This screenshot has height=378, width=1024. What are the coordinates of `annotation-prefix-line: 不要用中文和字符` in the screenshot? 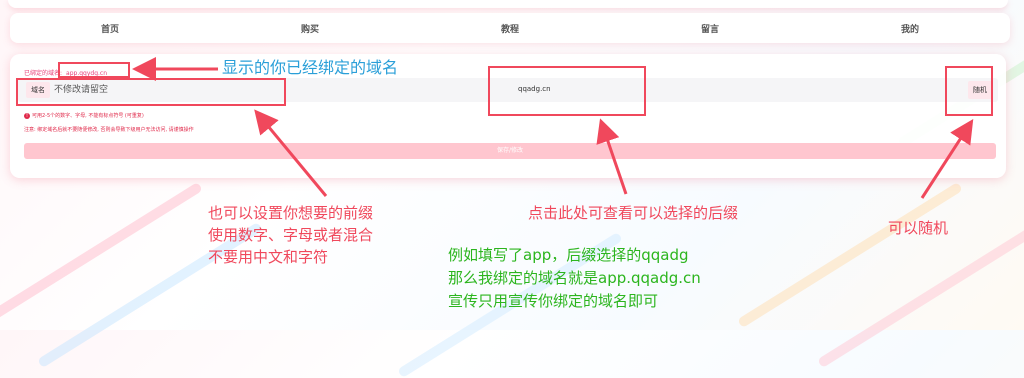 It's located at (268, 257).